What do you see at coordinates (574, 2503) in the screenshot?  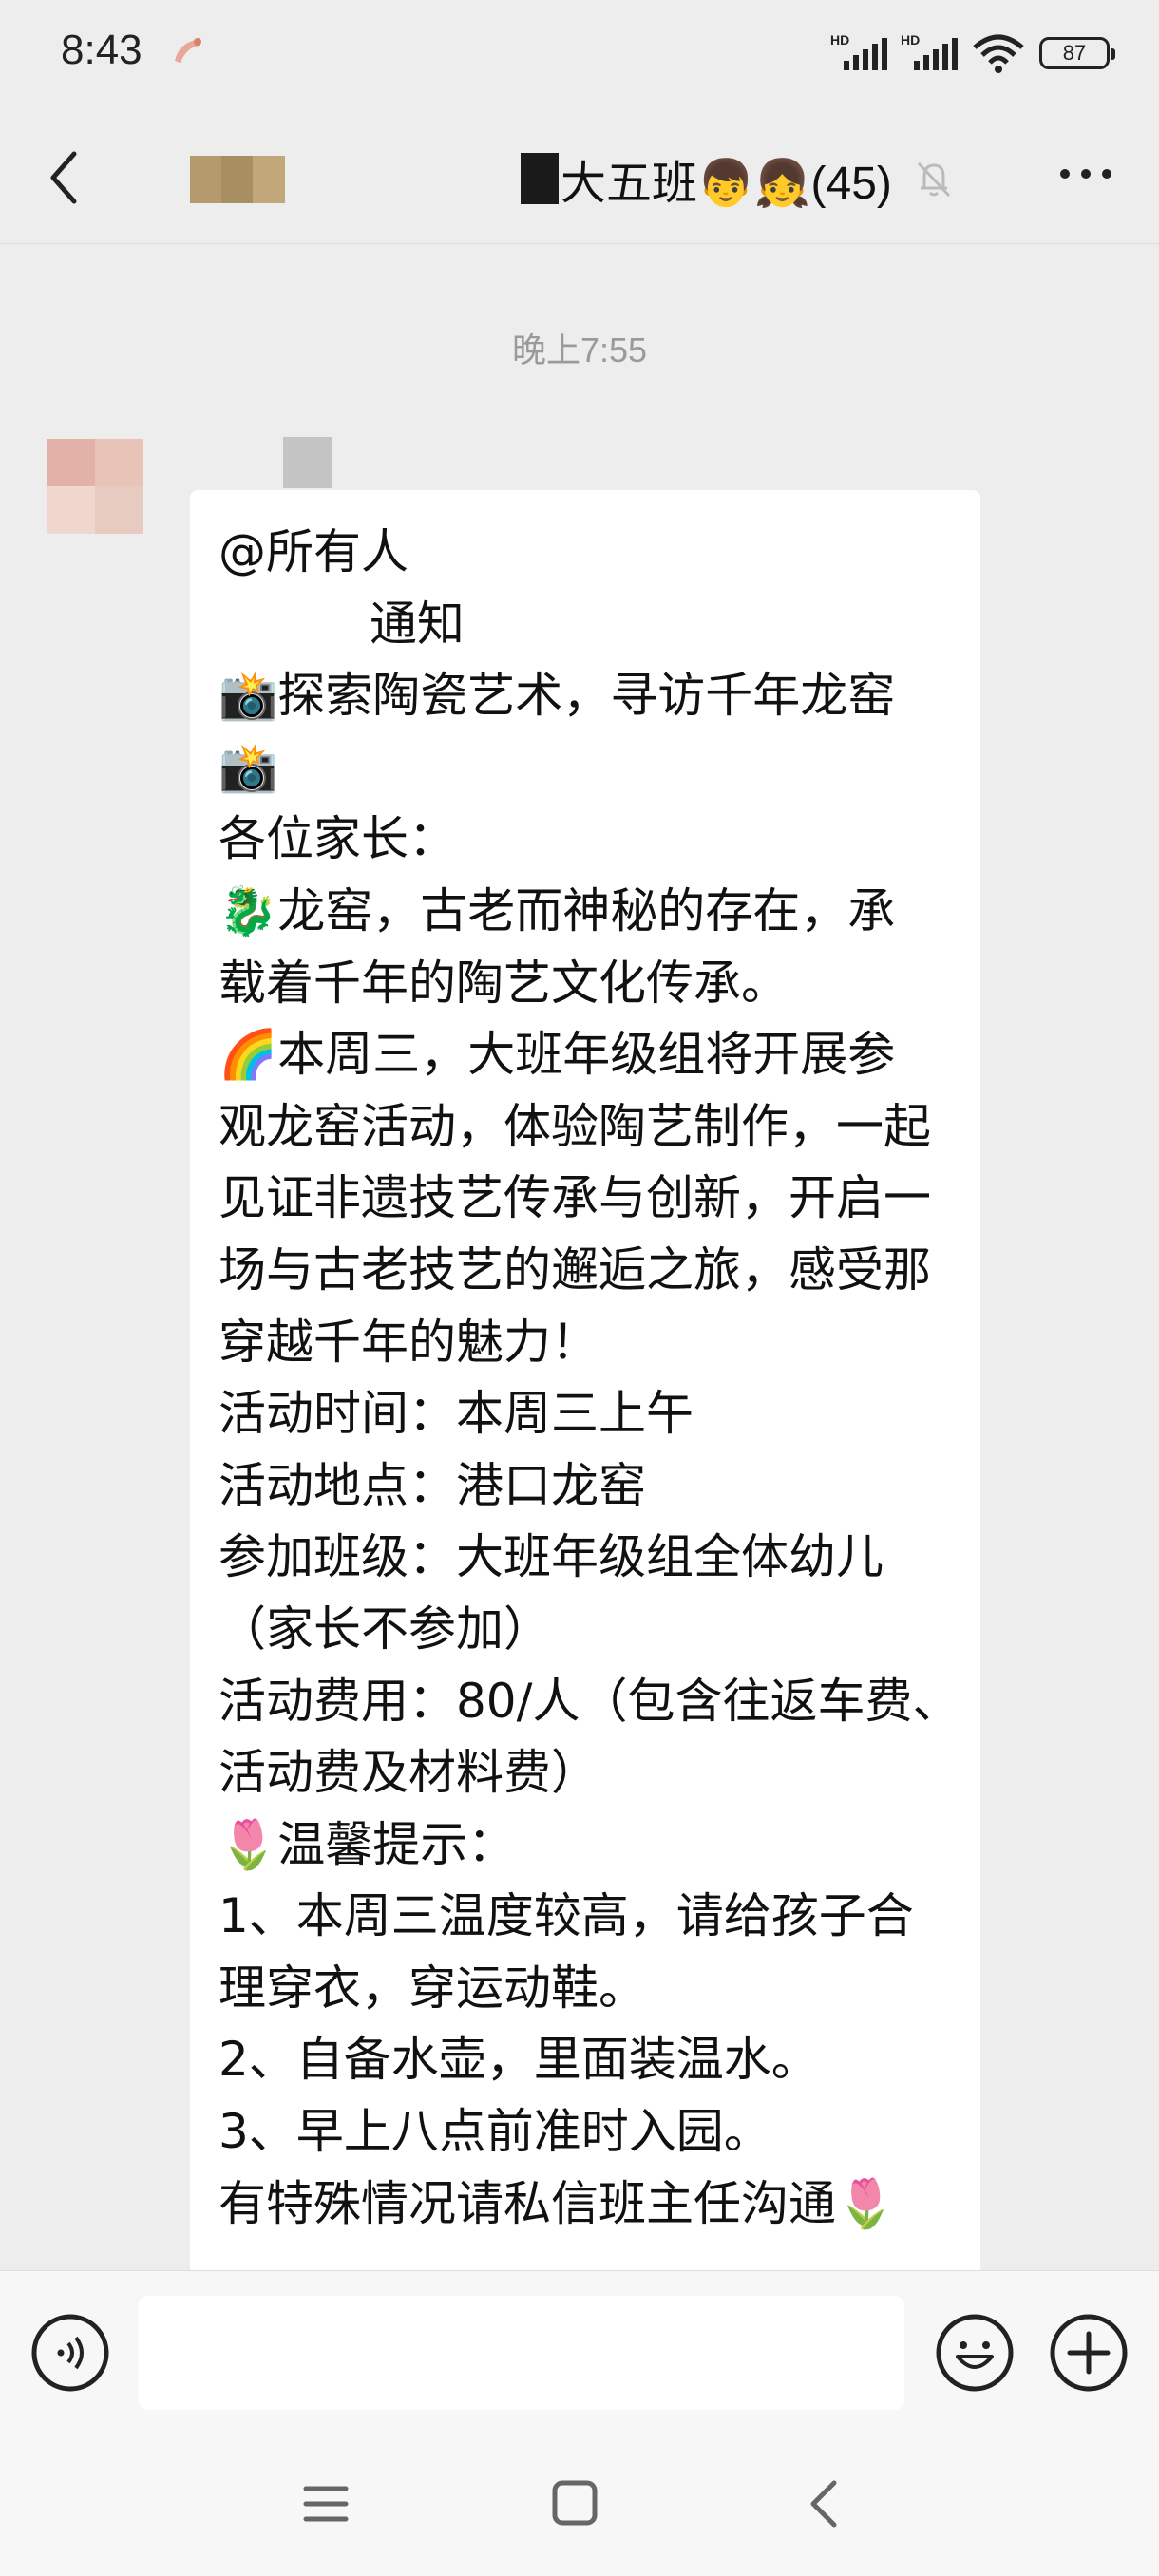 I see `home-icon` at bounding box center [574, 2503].